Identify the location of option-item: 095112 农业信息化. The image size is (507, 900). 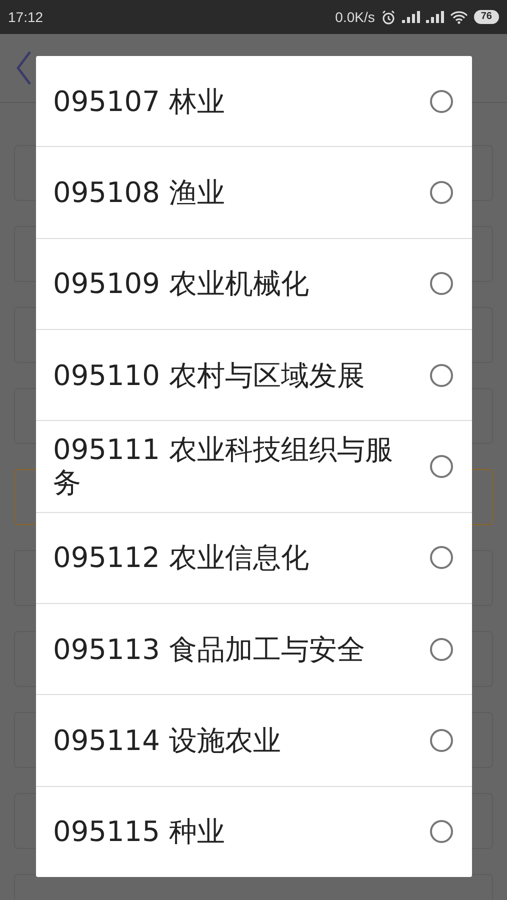
(254, 558).